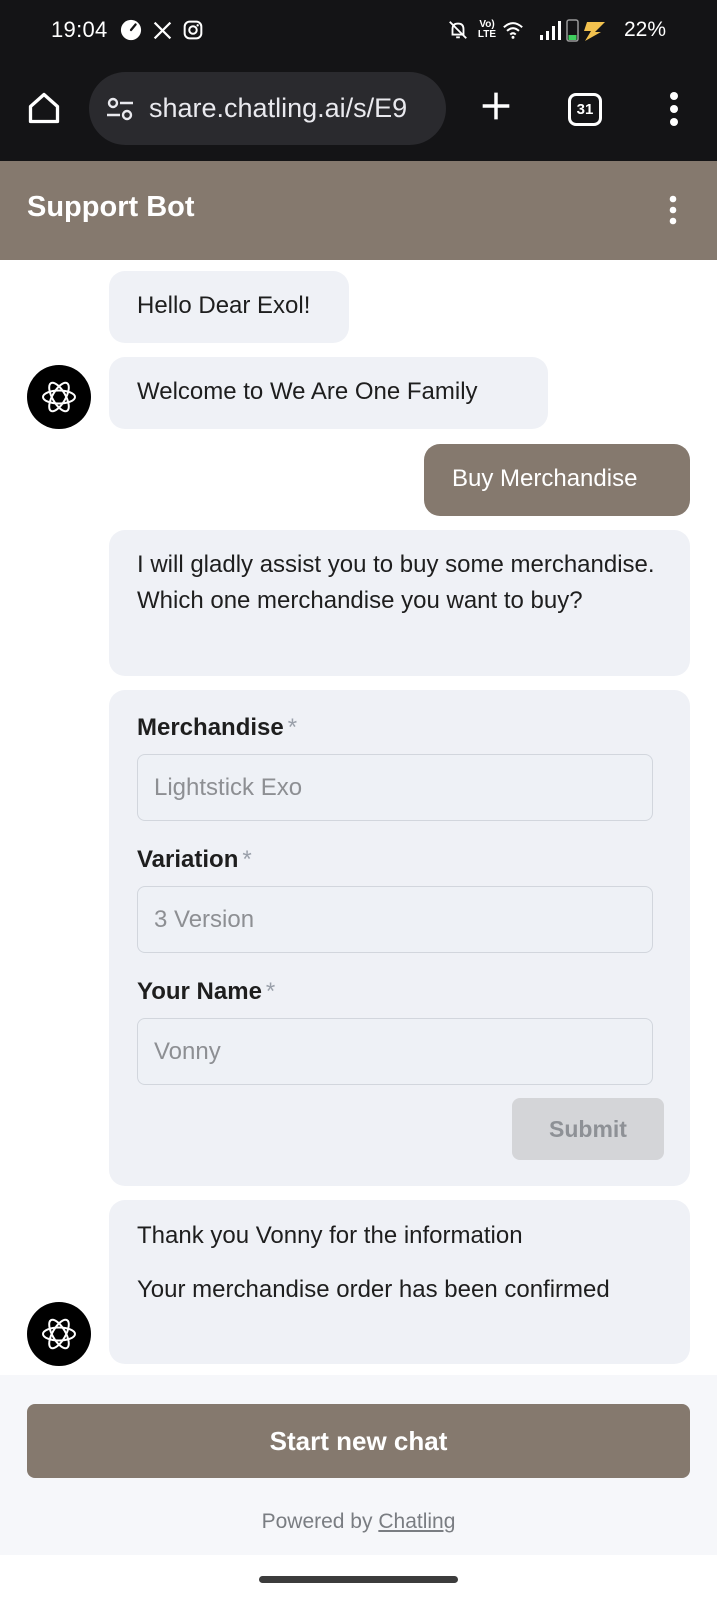 This screenshot has height=1600, width=717. What do you see at coordinates (317, 1521) in the screenshot?
I see `powered-by-text: Powered by` at bounding box center [317, 1521].